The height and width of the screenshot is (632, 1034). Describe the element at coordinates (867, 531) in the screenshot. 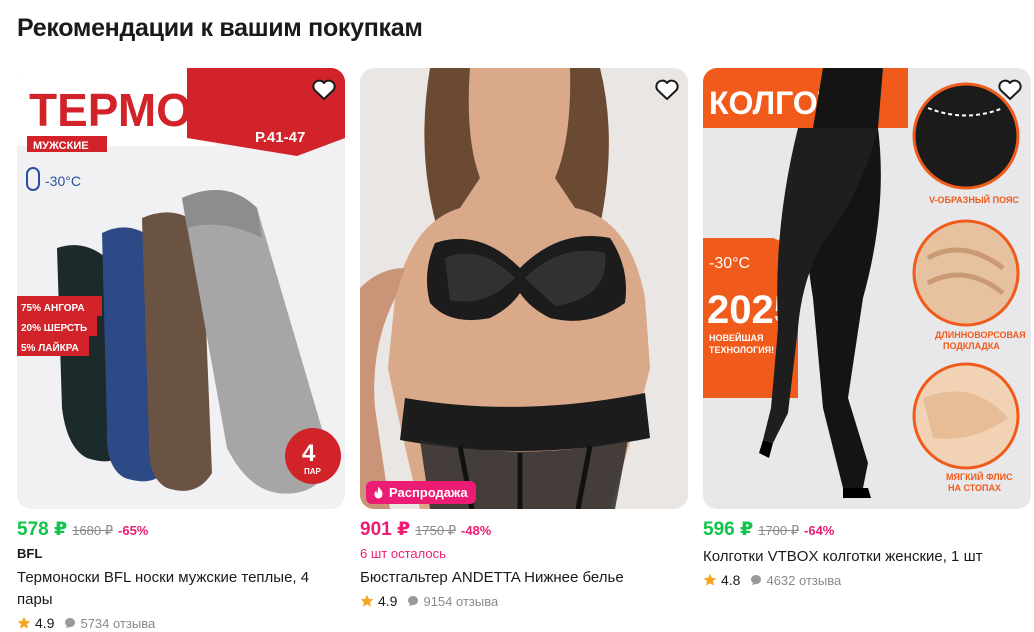

I see `price-row: 596 ₽ 1700 ₽ -64%` at that location.